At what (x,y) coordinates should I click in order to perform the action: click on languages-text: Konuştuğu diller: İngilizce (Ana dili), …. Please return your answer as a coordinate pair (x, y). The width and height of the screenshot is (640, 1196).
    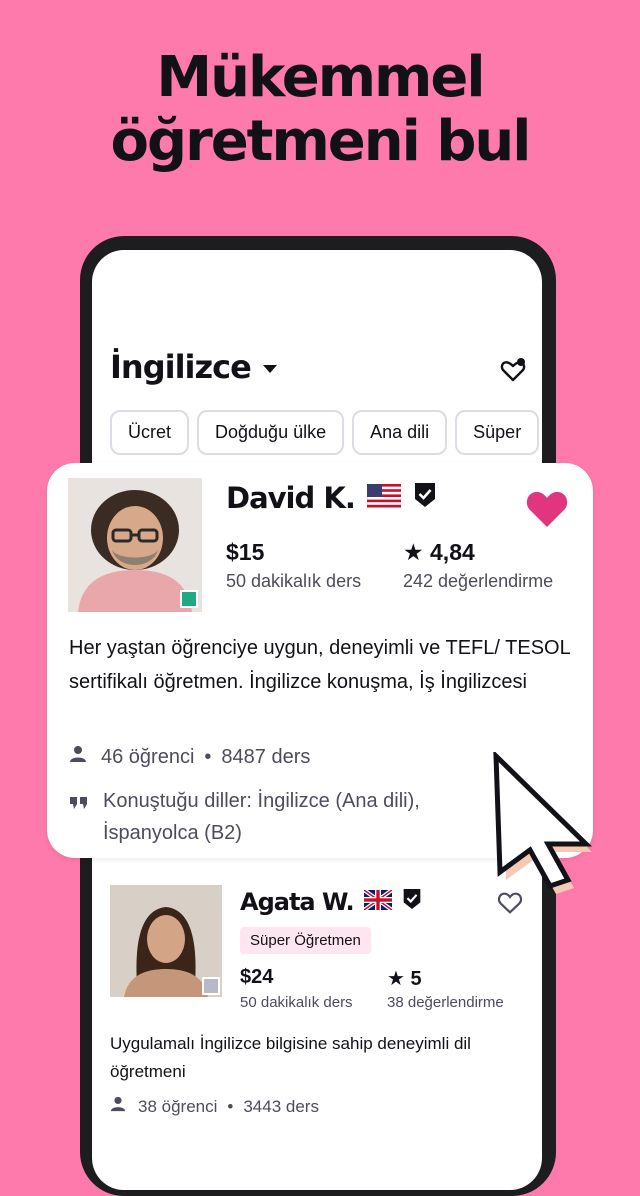
    Looking at the image, I should click on (261, 817).